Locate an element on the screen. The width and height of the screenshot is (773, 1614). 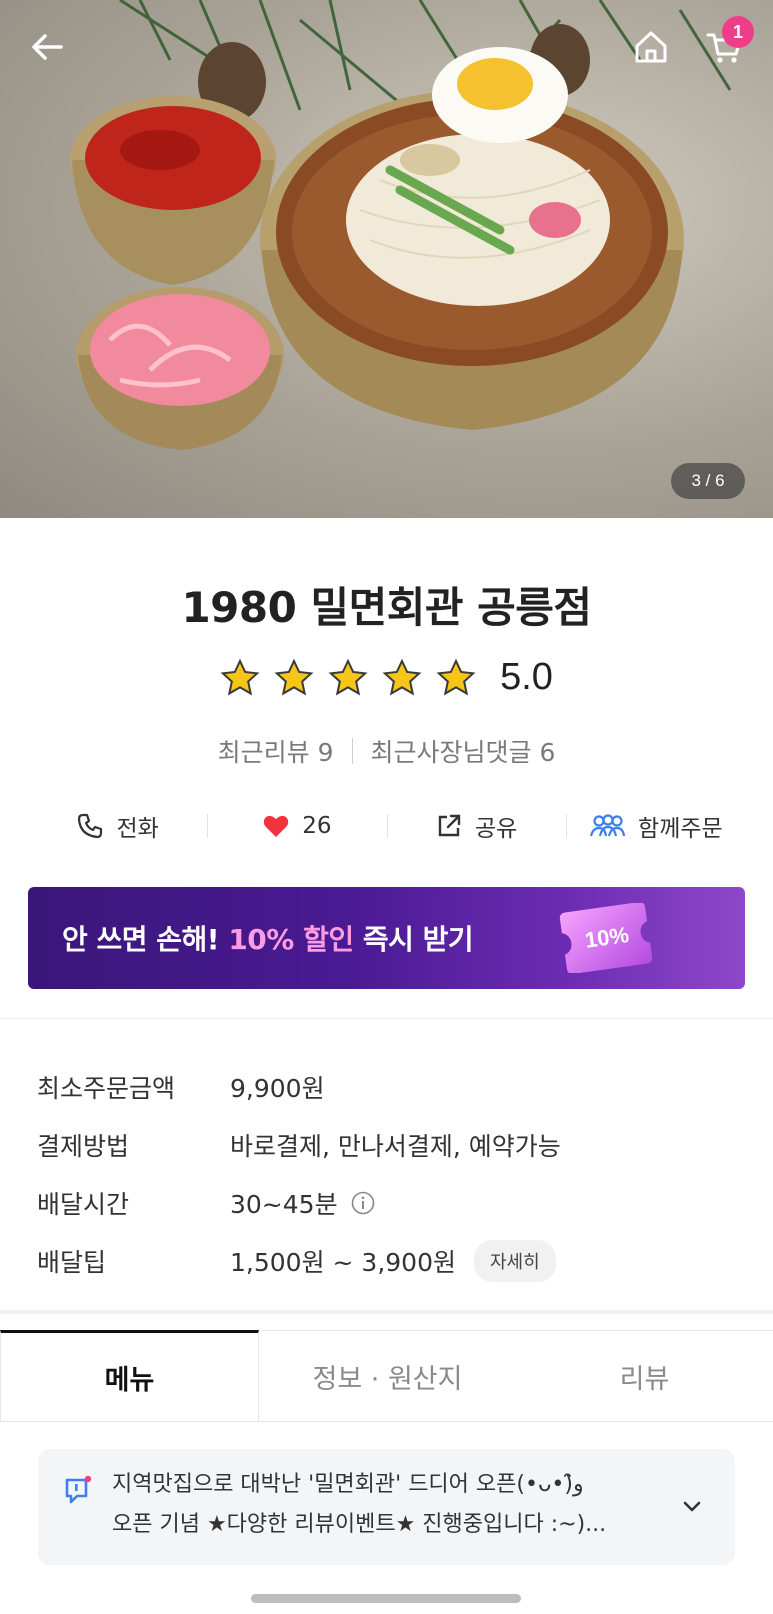
call-button: 전화 is located at coordinates (117, 826).